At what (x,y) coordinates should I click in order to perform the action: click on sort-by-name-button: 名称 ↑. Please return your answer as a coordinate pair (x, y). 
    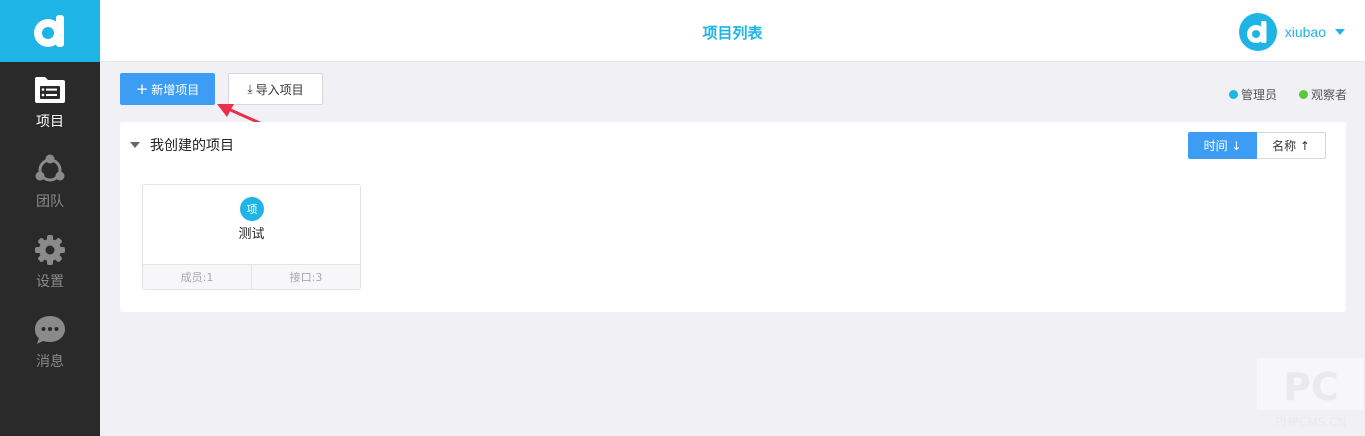
    Looking at the image, I should click on (1291, 145).